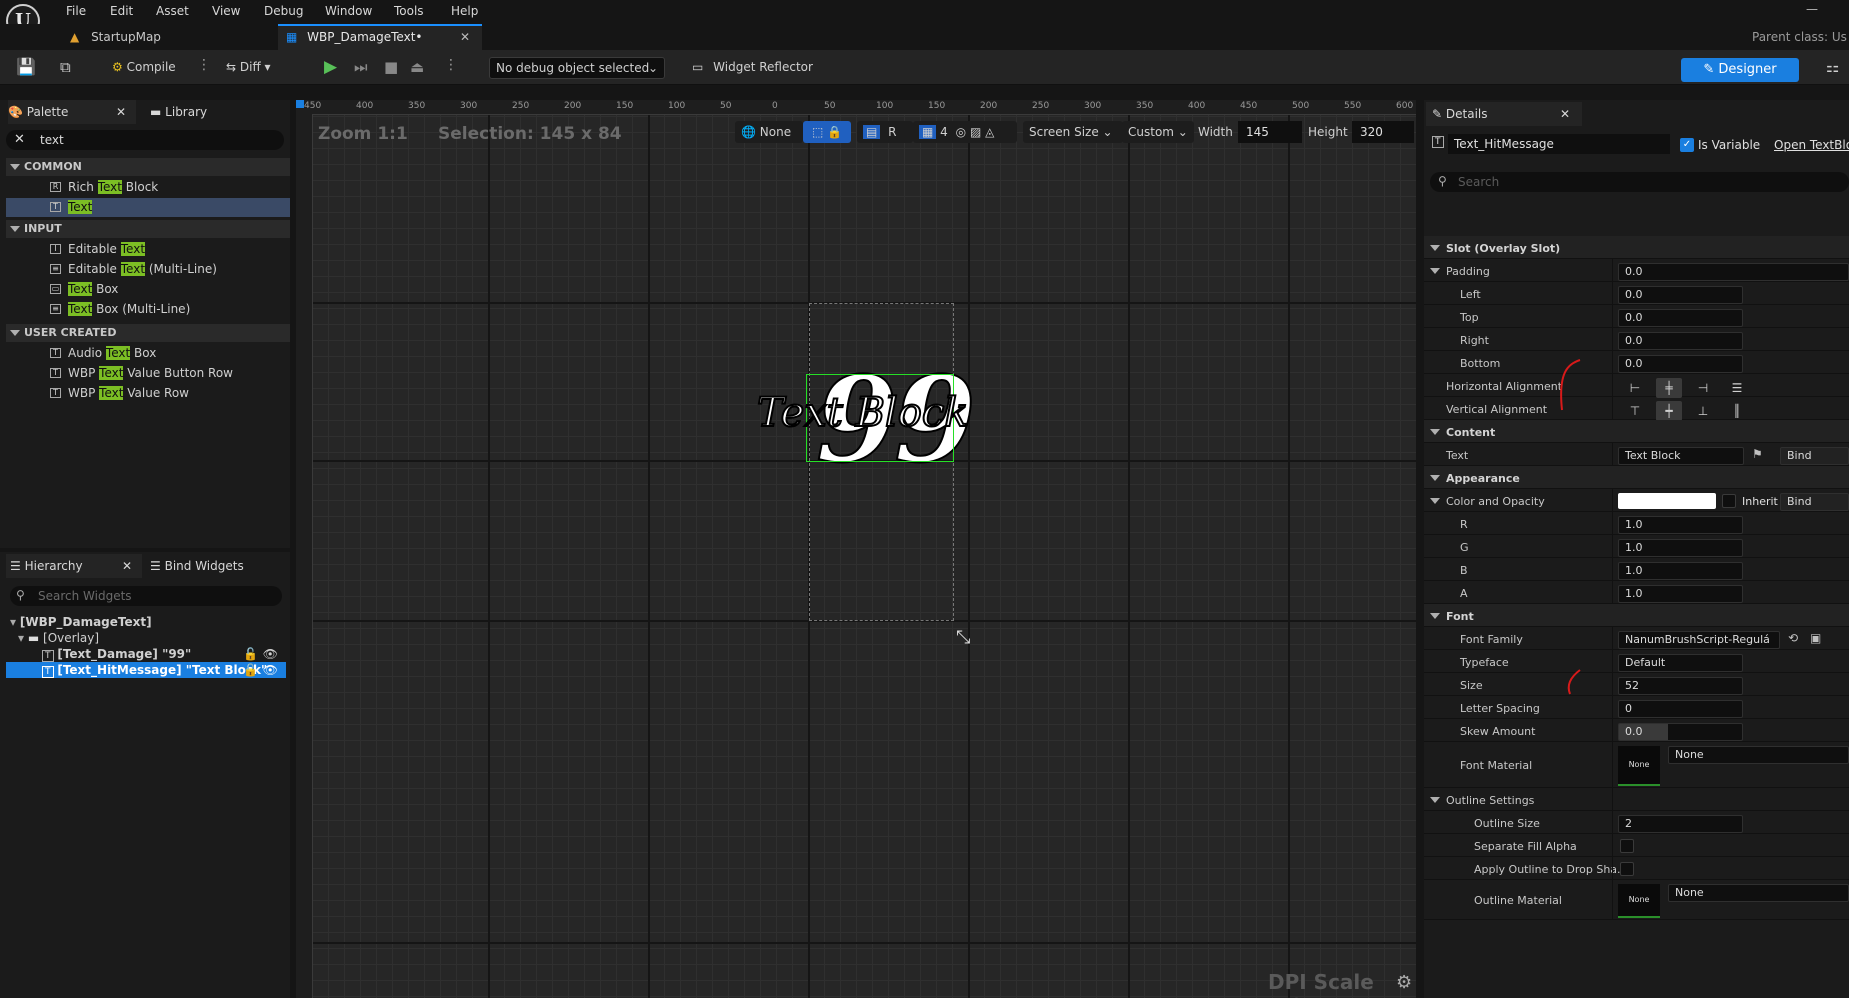 The image size is (1849, 998). Describe the element at coordinates (577, 68) in the screenshot. I see `debug-object-select: No debug object selected ⌄` at that location.